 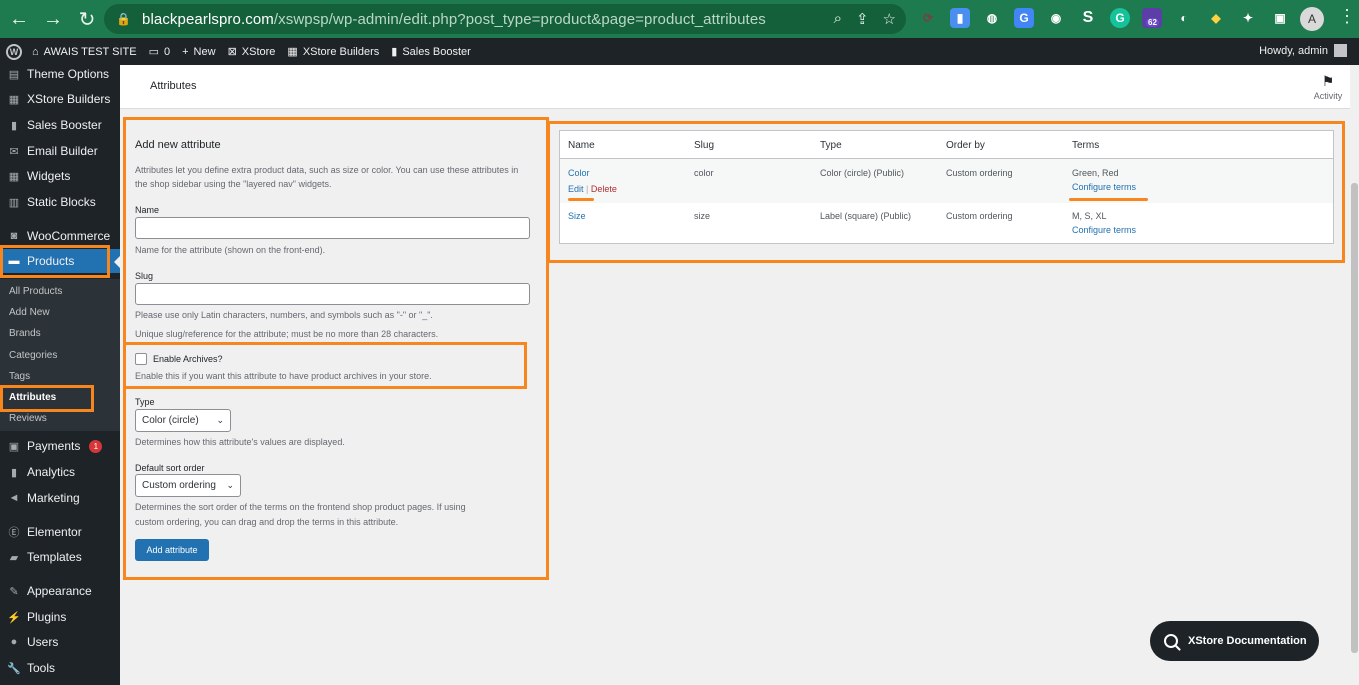 What do you see at coordinates (889, 19) in the screenshot?
I see `star-icon: ☆` at bounding box center [889, 19].